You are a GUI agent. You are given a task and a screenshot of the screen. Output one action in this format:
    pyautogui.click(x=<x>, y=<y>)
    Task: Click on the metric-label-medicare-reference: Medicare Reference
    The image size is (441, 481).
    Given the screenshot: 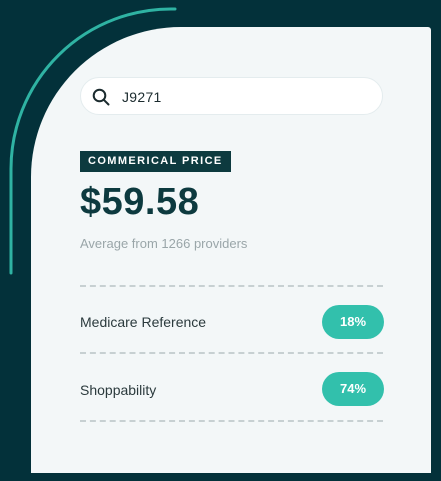 What is the action you would take?
    pyautogui.click(x=143, y=322)
    